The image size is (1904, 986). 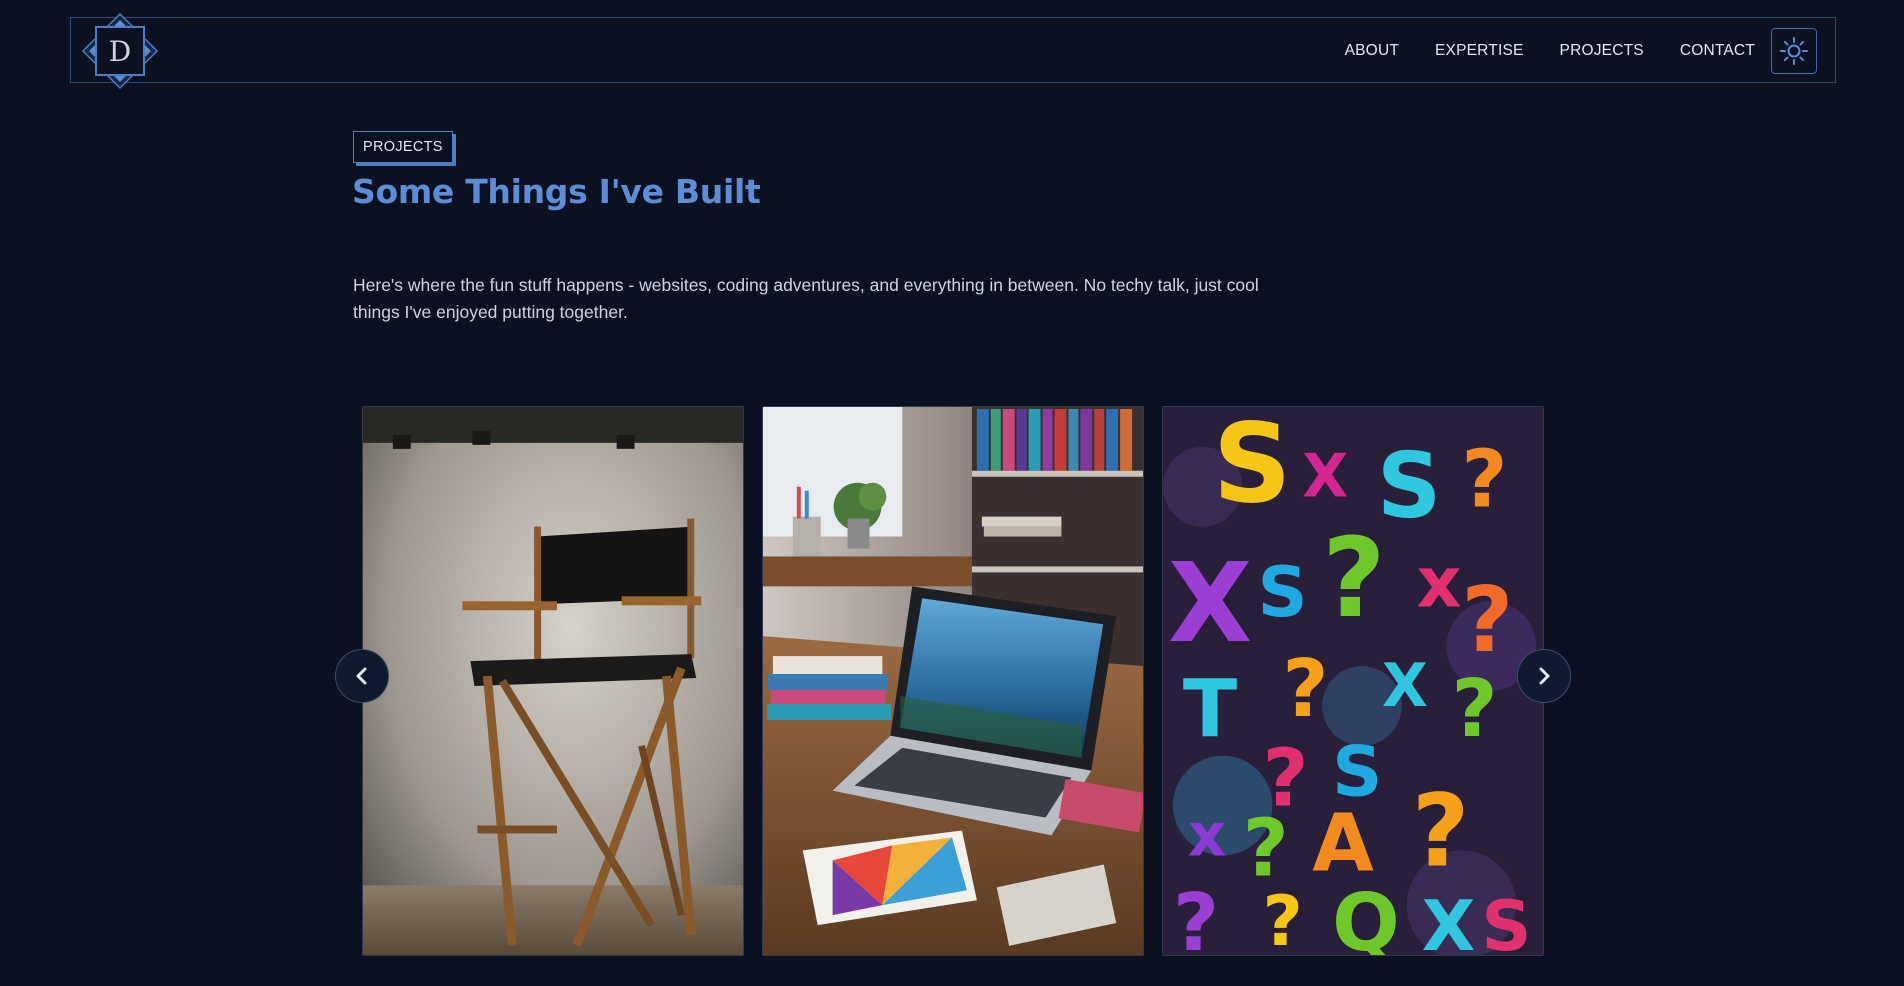 What do you see at coordinates (403, 147) in the screenshot?
I see `section-badge: PROJECTS` at bounding box center [403, 147].